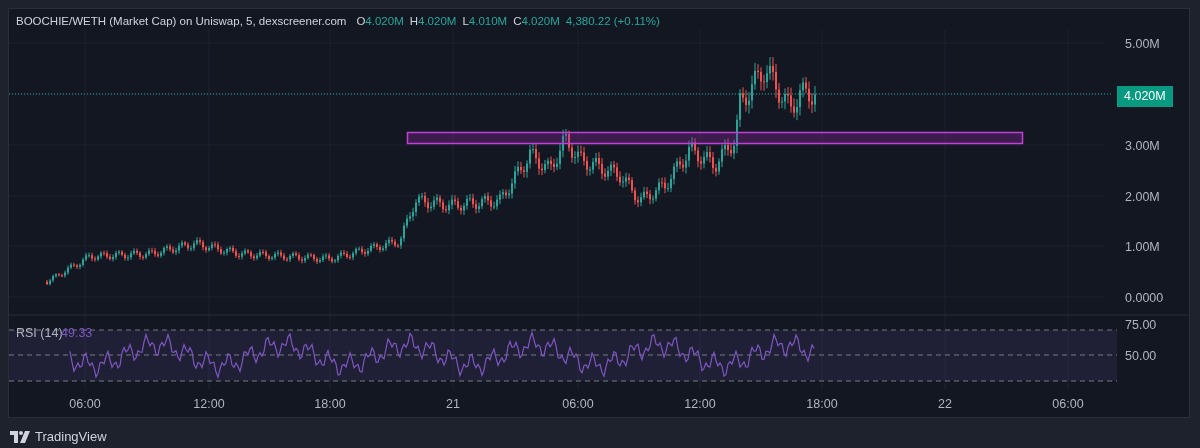  What do you see at coordinates (20, 436) in the screenshot?
I see `tradingview-logo-icon` at bounding box center [20, 436].